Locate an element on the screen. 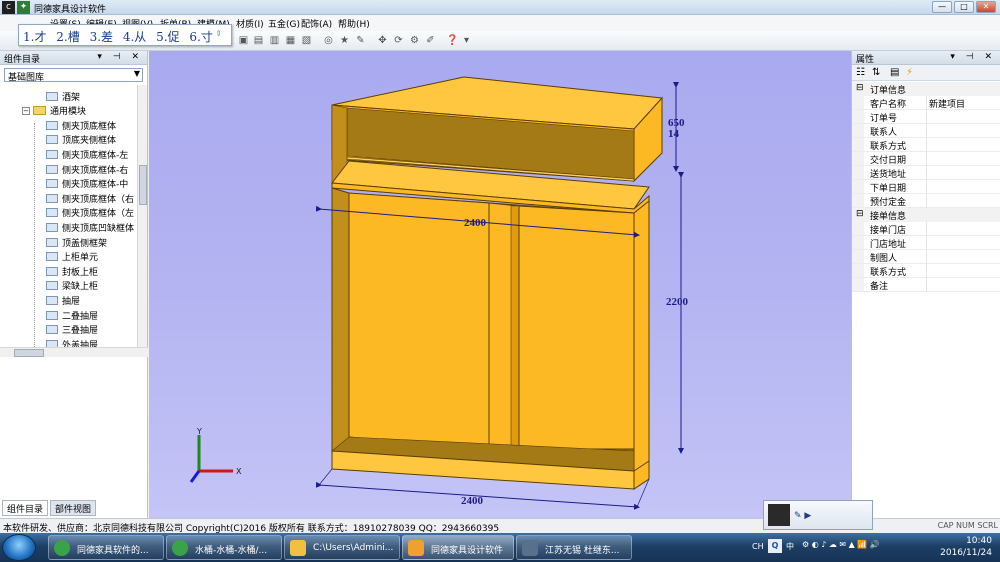 The width and height of the screenshot is (1000, 562). main-cabinet-left-side is located at coordinates (340, 320).